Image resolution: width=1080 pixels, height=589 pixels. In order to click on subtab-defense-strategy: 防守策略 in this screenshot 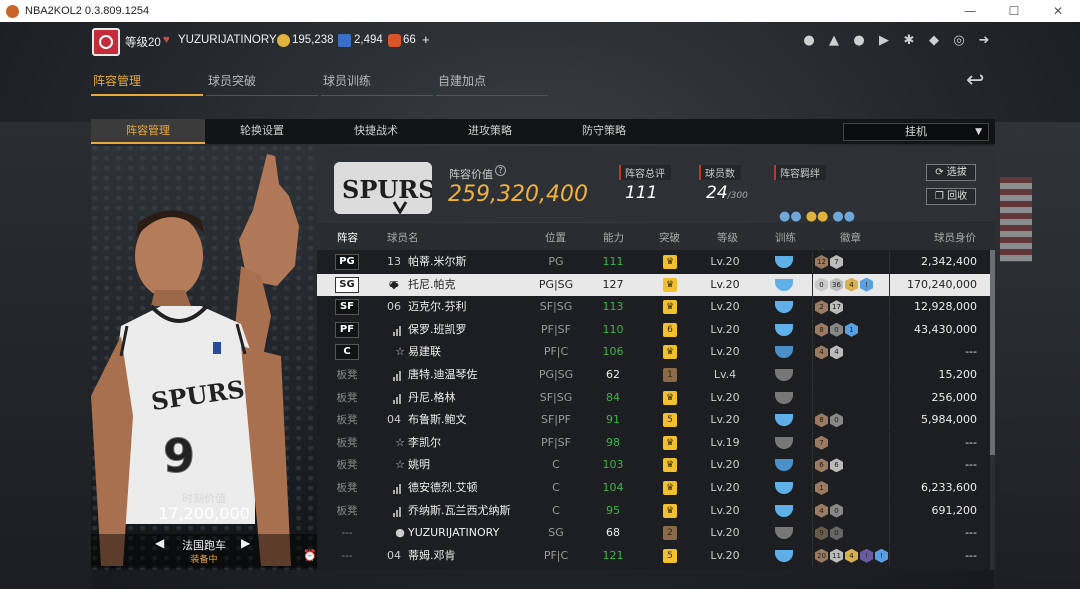, I will do `click(604, 131)`.